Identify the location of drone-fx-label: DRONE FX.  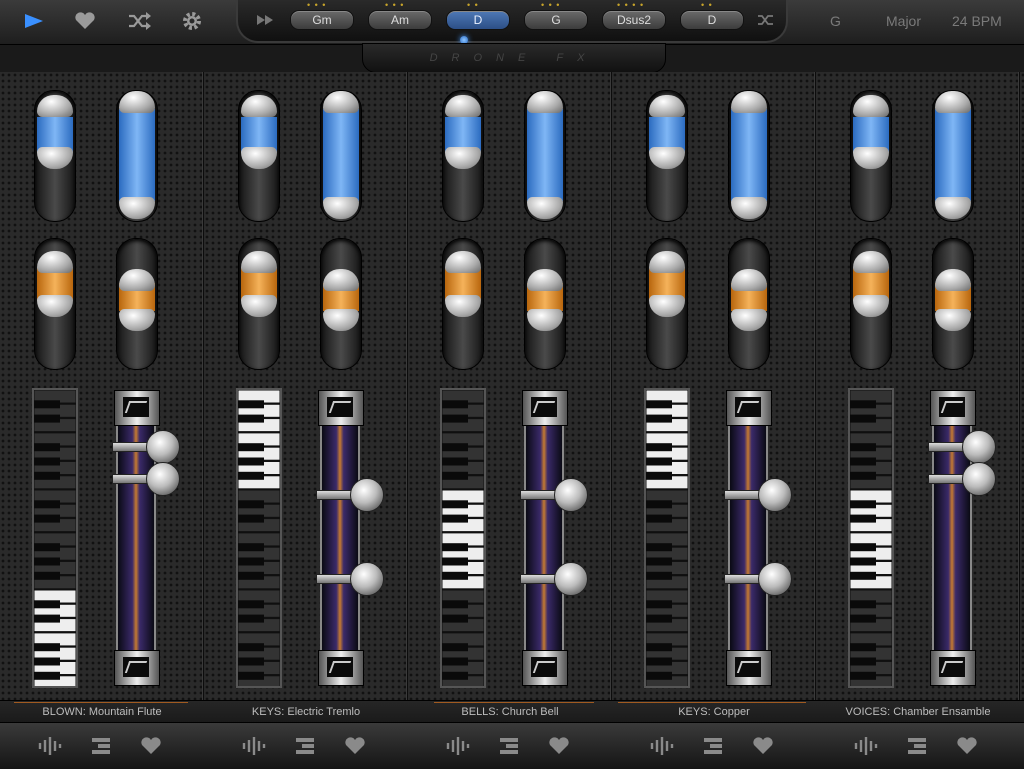
(514, 58).